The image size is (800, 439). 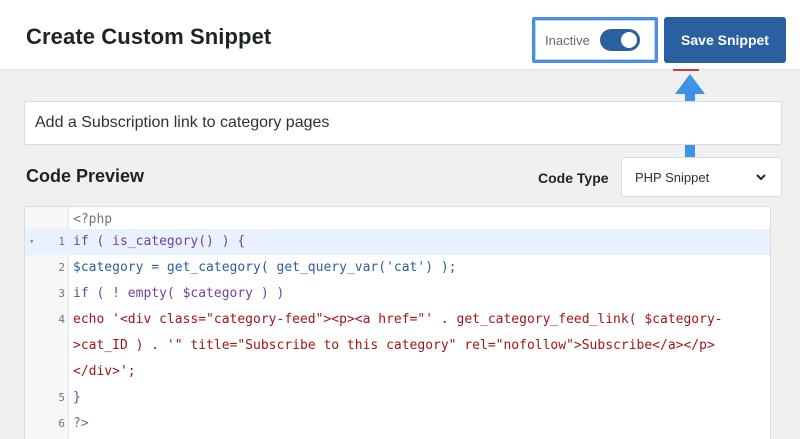 I want to click on line-number: 2, so click(x=61, y=267).